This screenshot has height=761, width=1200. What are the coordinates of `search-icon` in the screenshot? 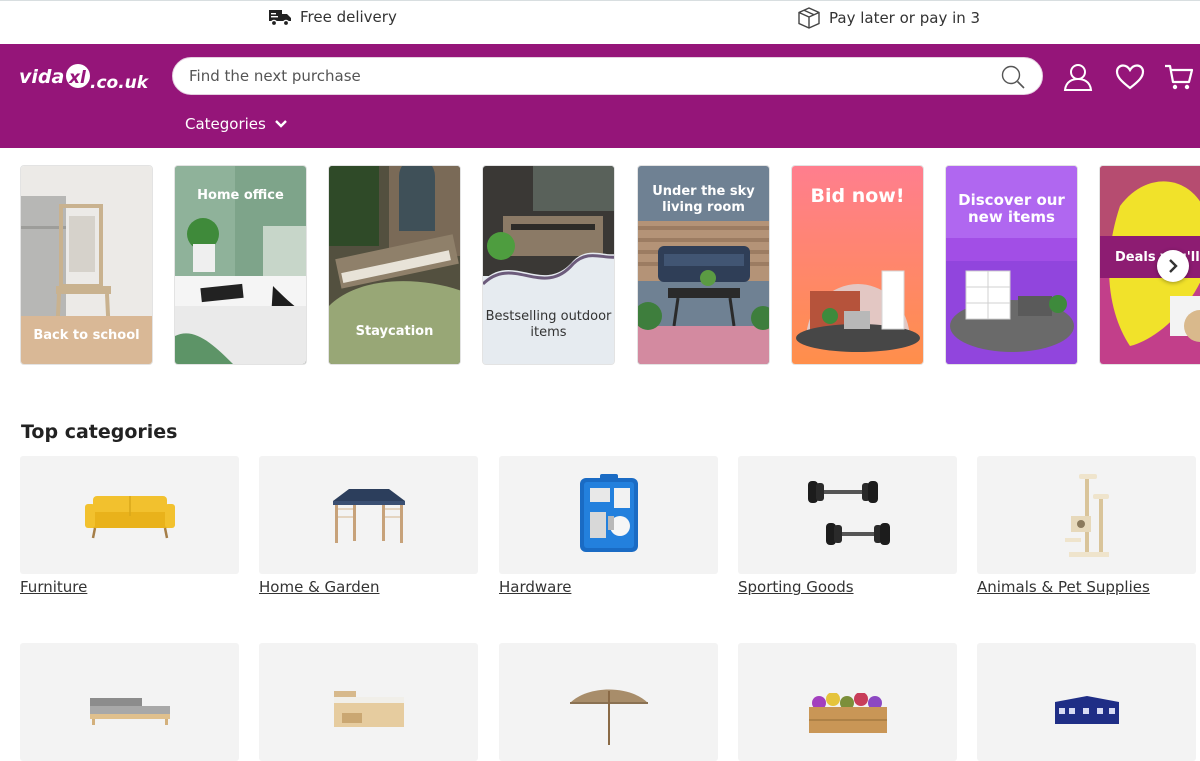 It's located at (1013, 77).